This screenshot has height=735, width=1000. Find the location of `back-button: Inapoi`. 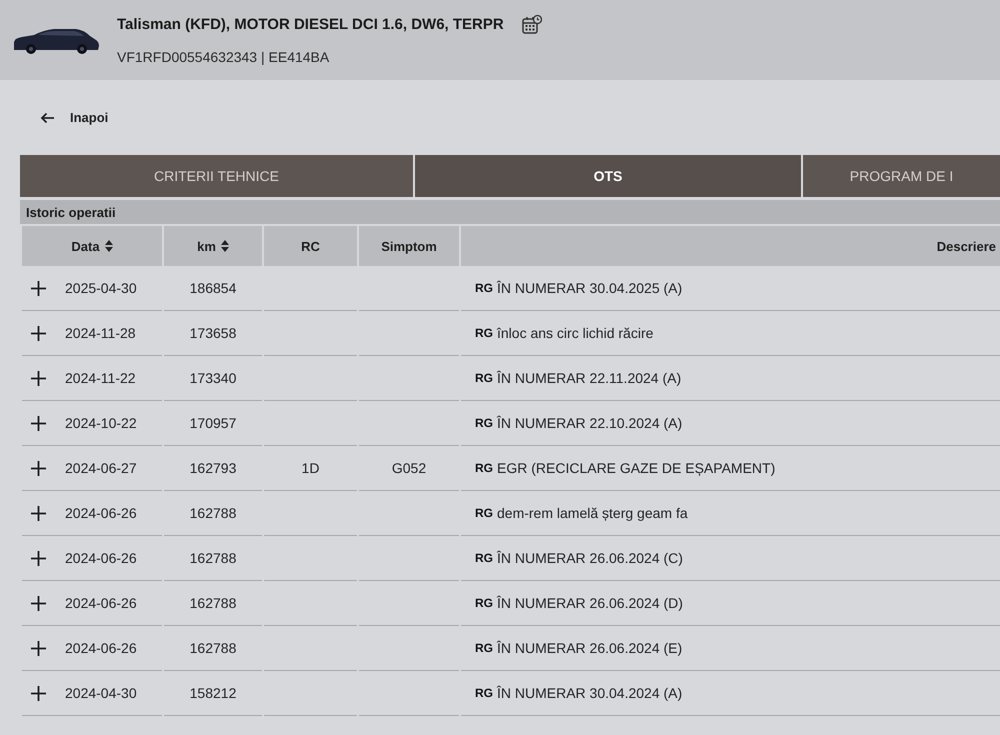

back-button: Inapoi is located at coordinates (74, 117).